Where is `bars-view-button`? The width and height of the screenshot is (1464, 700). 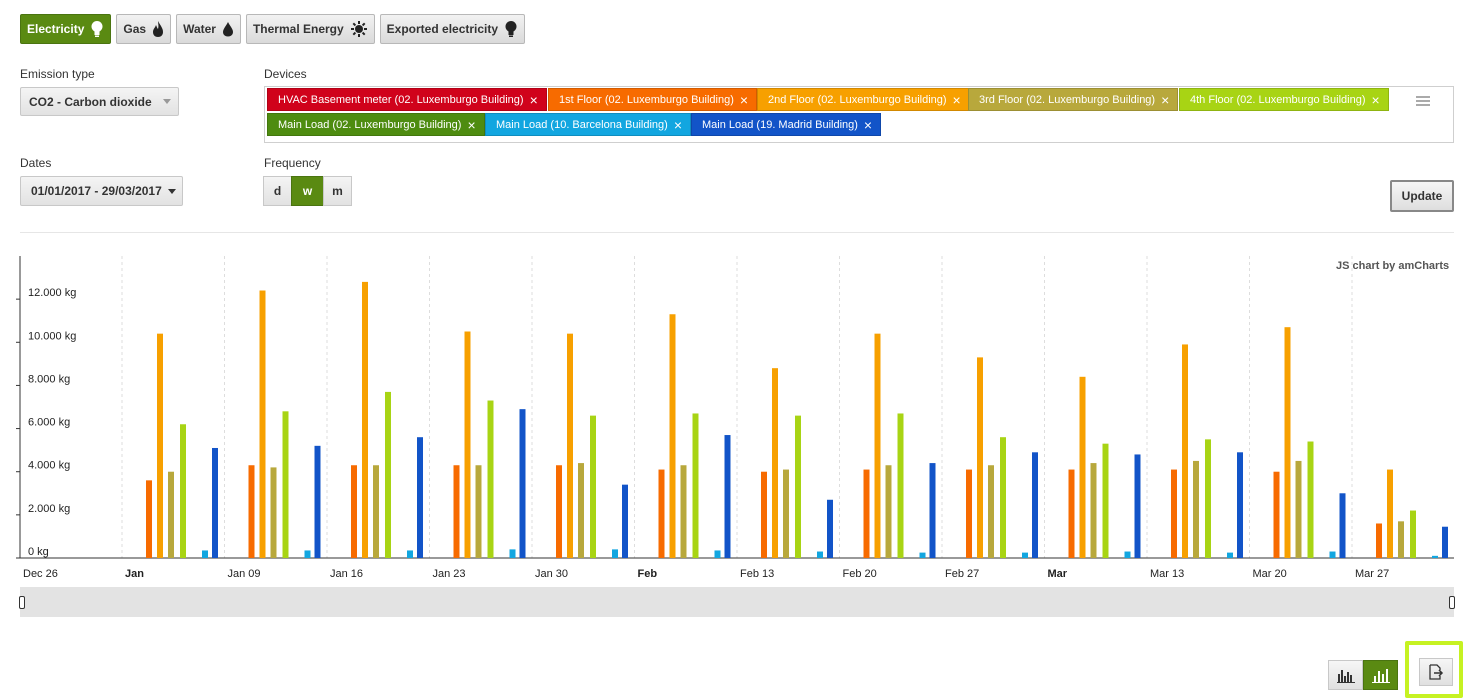 bars-view-button is located at coordinates (1380, 675).